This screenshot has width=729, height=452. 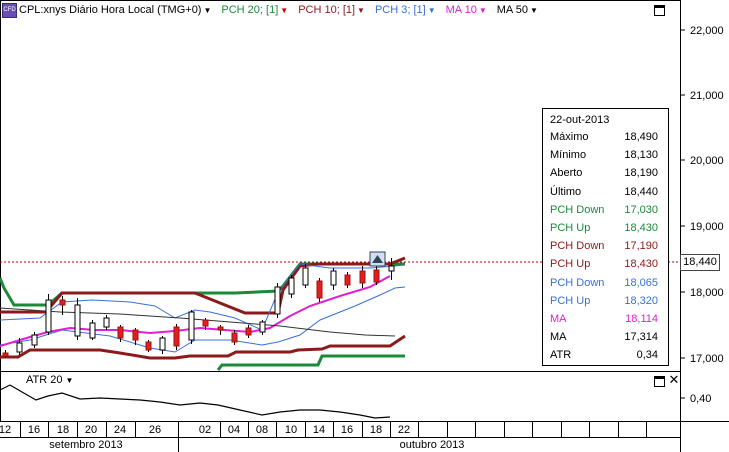 What do you see at coordinates (466, 10) in the screenshot?
I see `legend-ma10: MA 10 ▼` at bounding box center [466, 10].